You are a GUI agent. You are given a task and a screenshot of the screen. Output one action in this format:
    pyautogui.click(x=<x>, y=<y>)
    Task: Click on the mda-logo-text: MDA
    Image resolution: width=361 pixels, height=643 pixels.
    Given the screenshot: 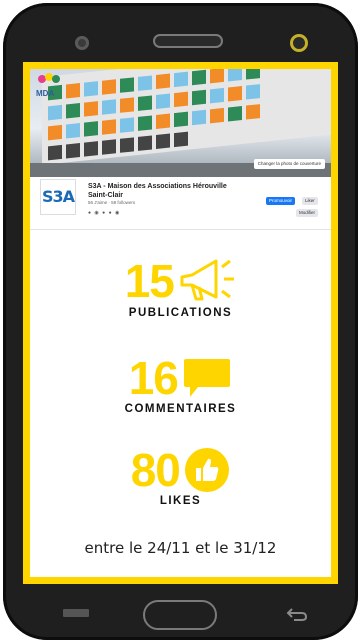 What is the action you would take?
    pyautogui.click(x=45, y=93)
    